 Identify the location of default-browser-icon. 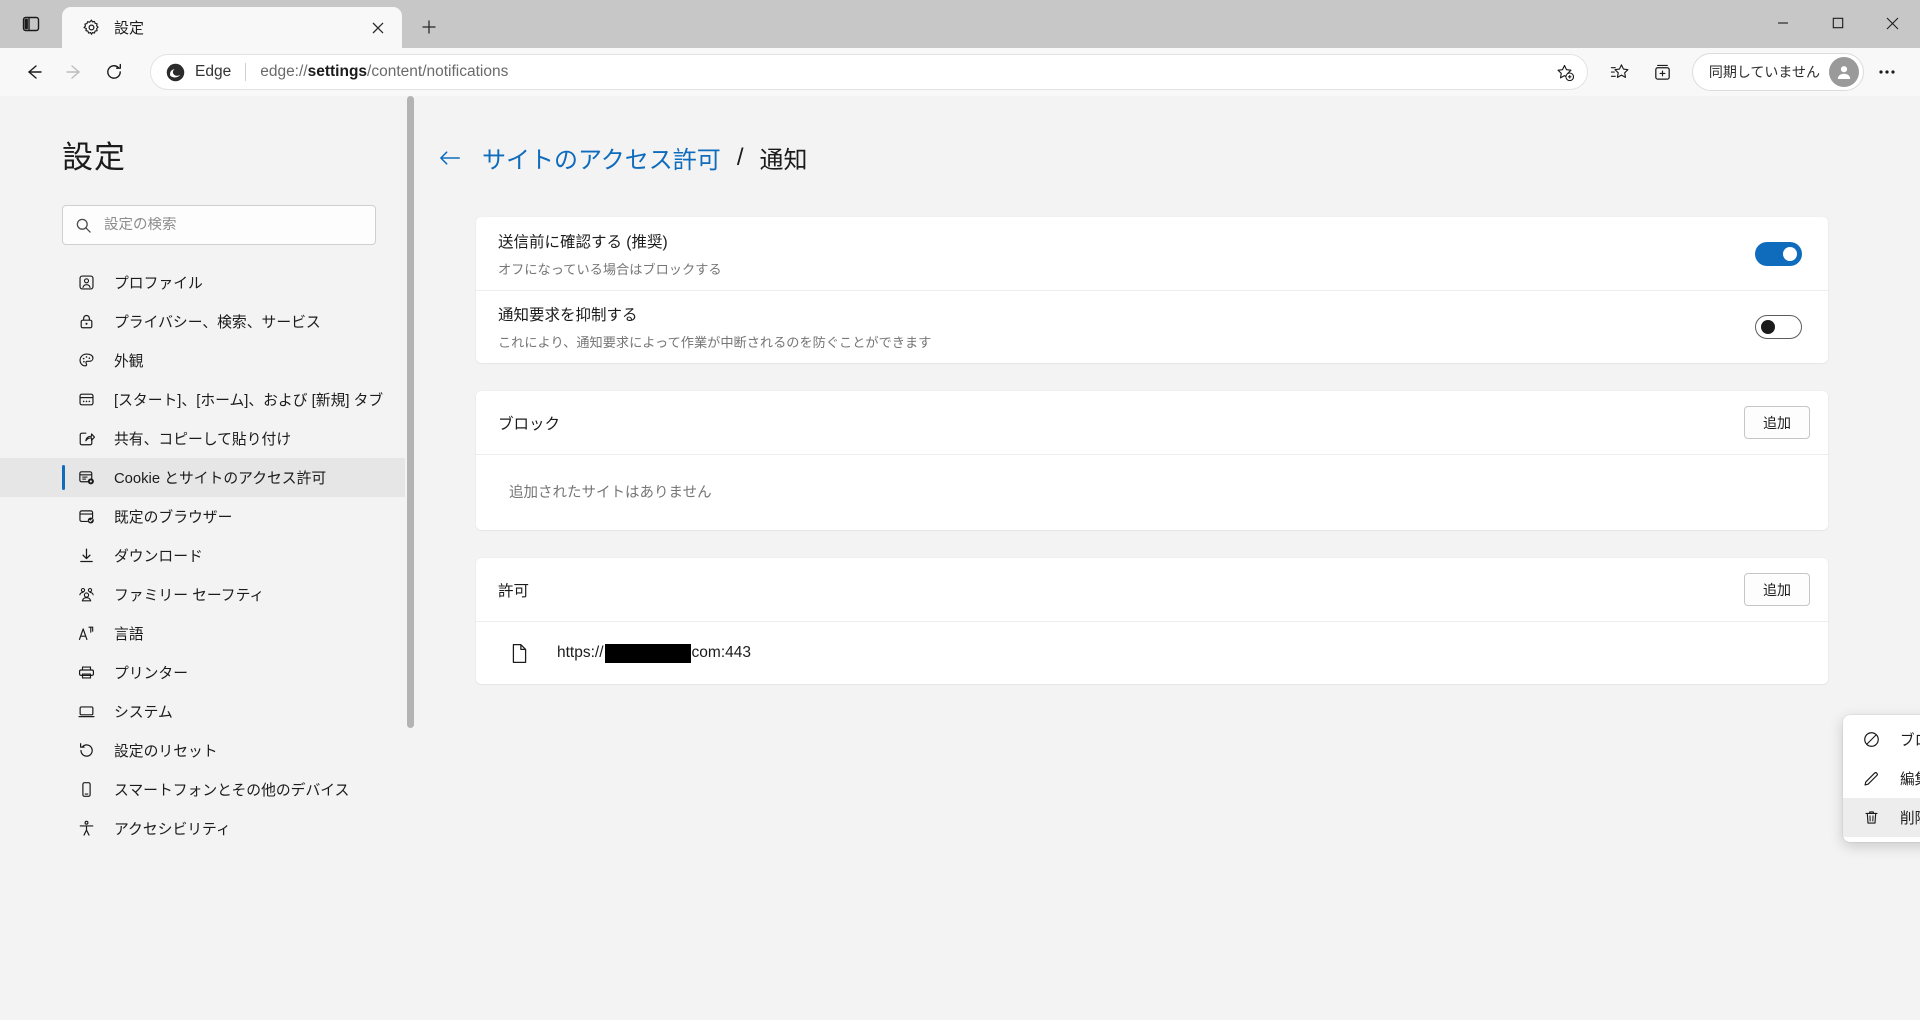
(86, 517).